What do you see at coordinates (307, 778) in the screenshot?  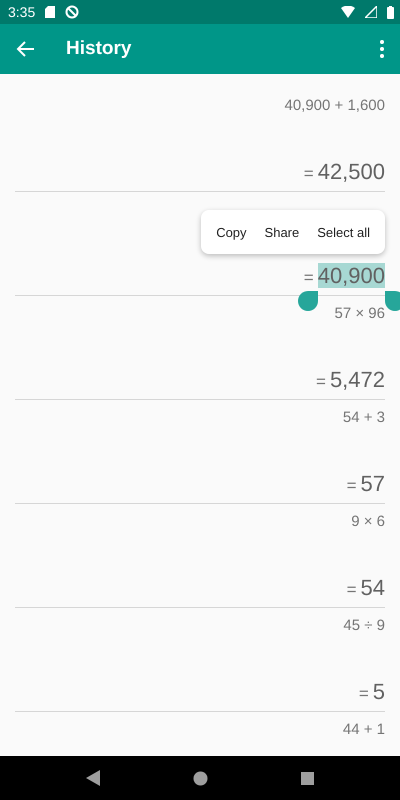 I see `recents-icon` at bounding box center [307, 778].